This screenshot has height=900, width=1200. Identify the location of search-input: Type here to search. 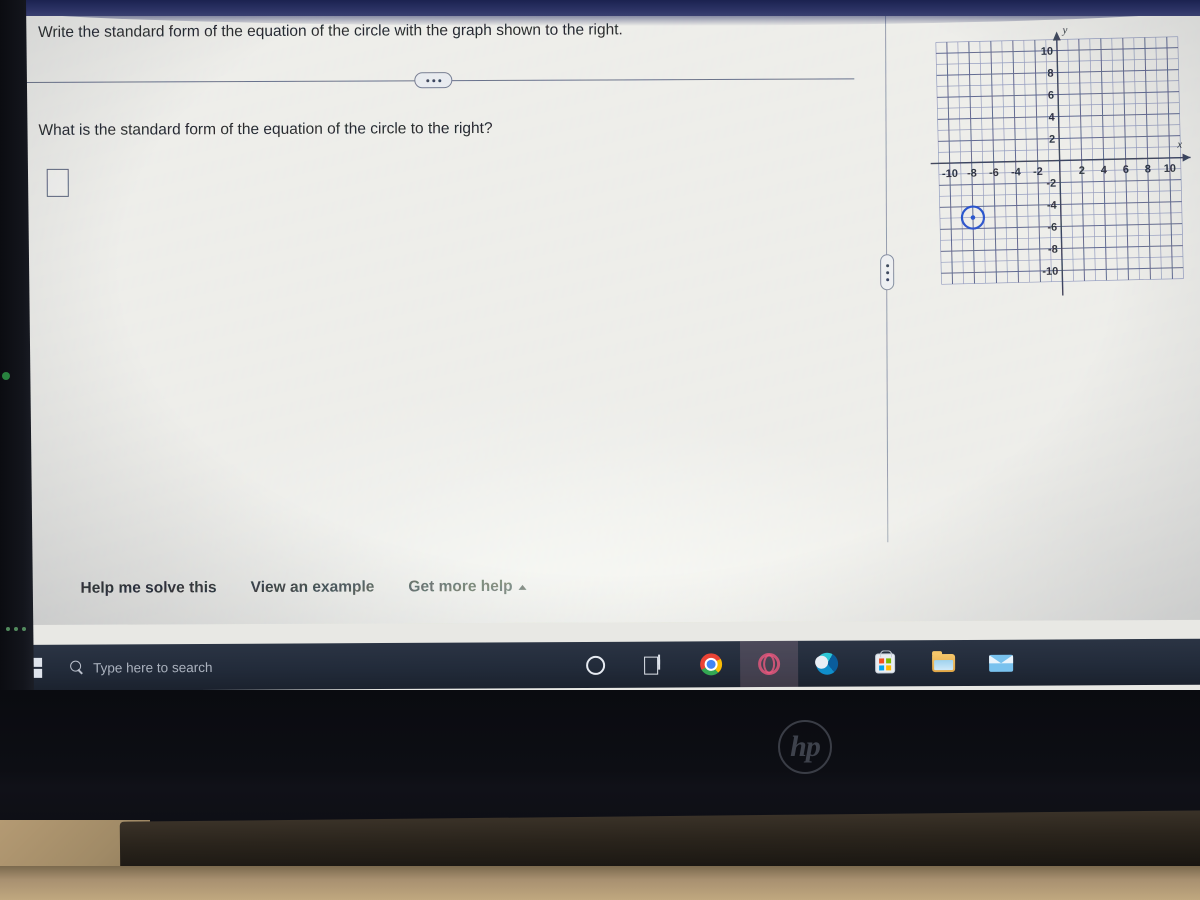
(236, 666).